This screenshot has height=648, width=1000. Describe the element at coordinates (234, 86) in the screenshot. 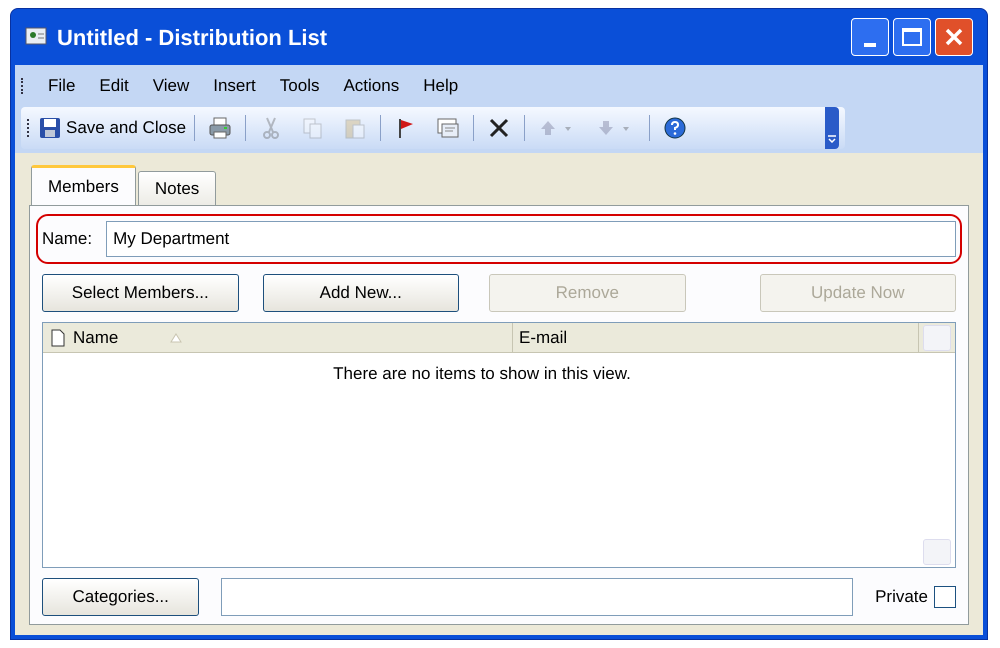

I see `menu-item: Insert` at that location.